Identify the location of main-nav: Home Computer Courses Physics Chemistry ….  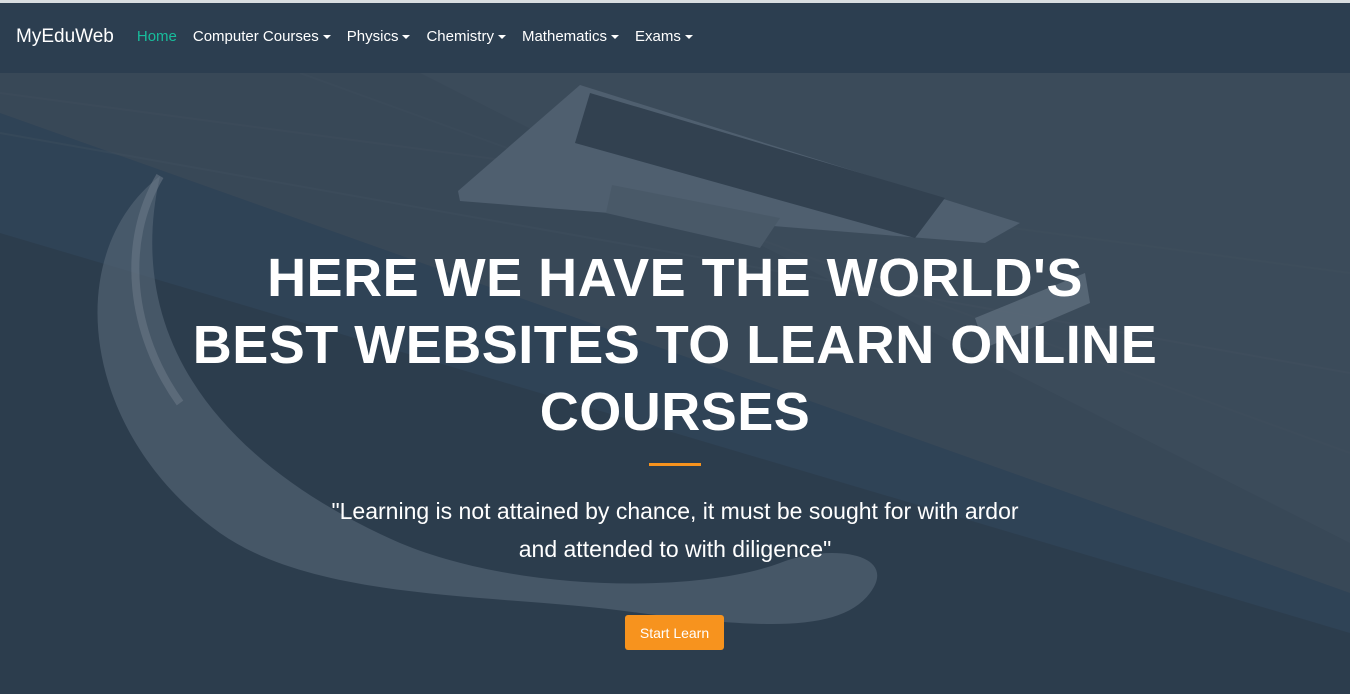
(423, 36).